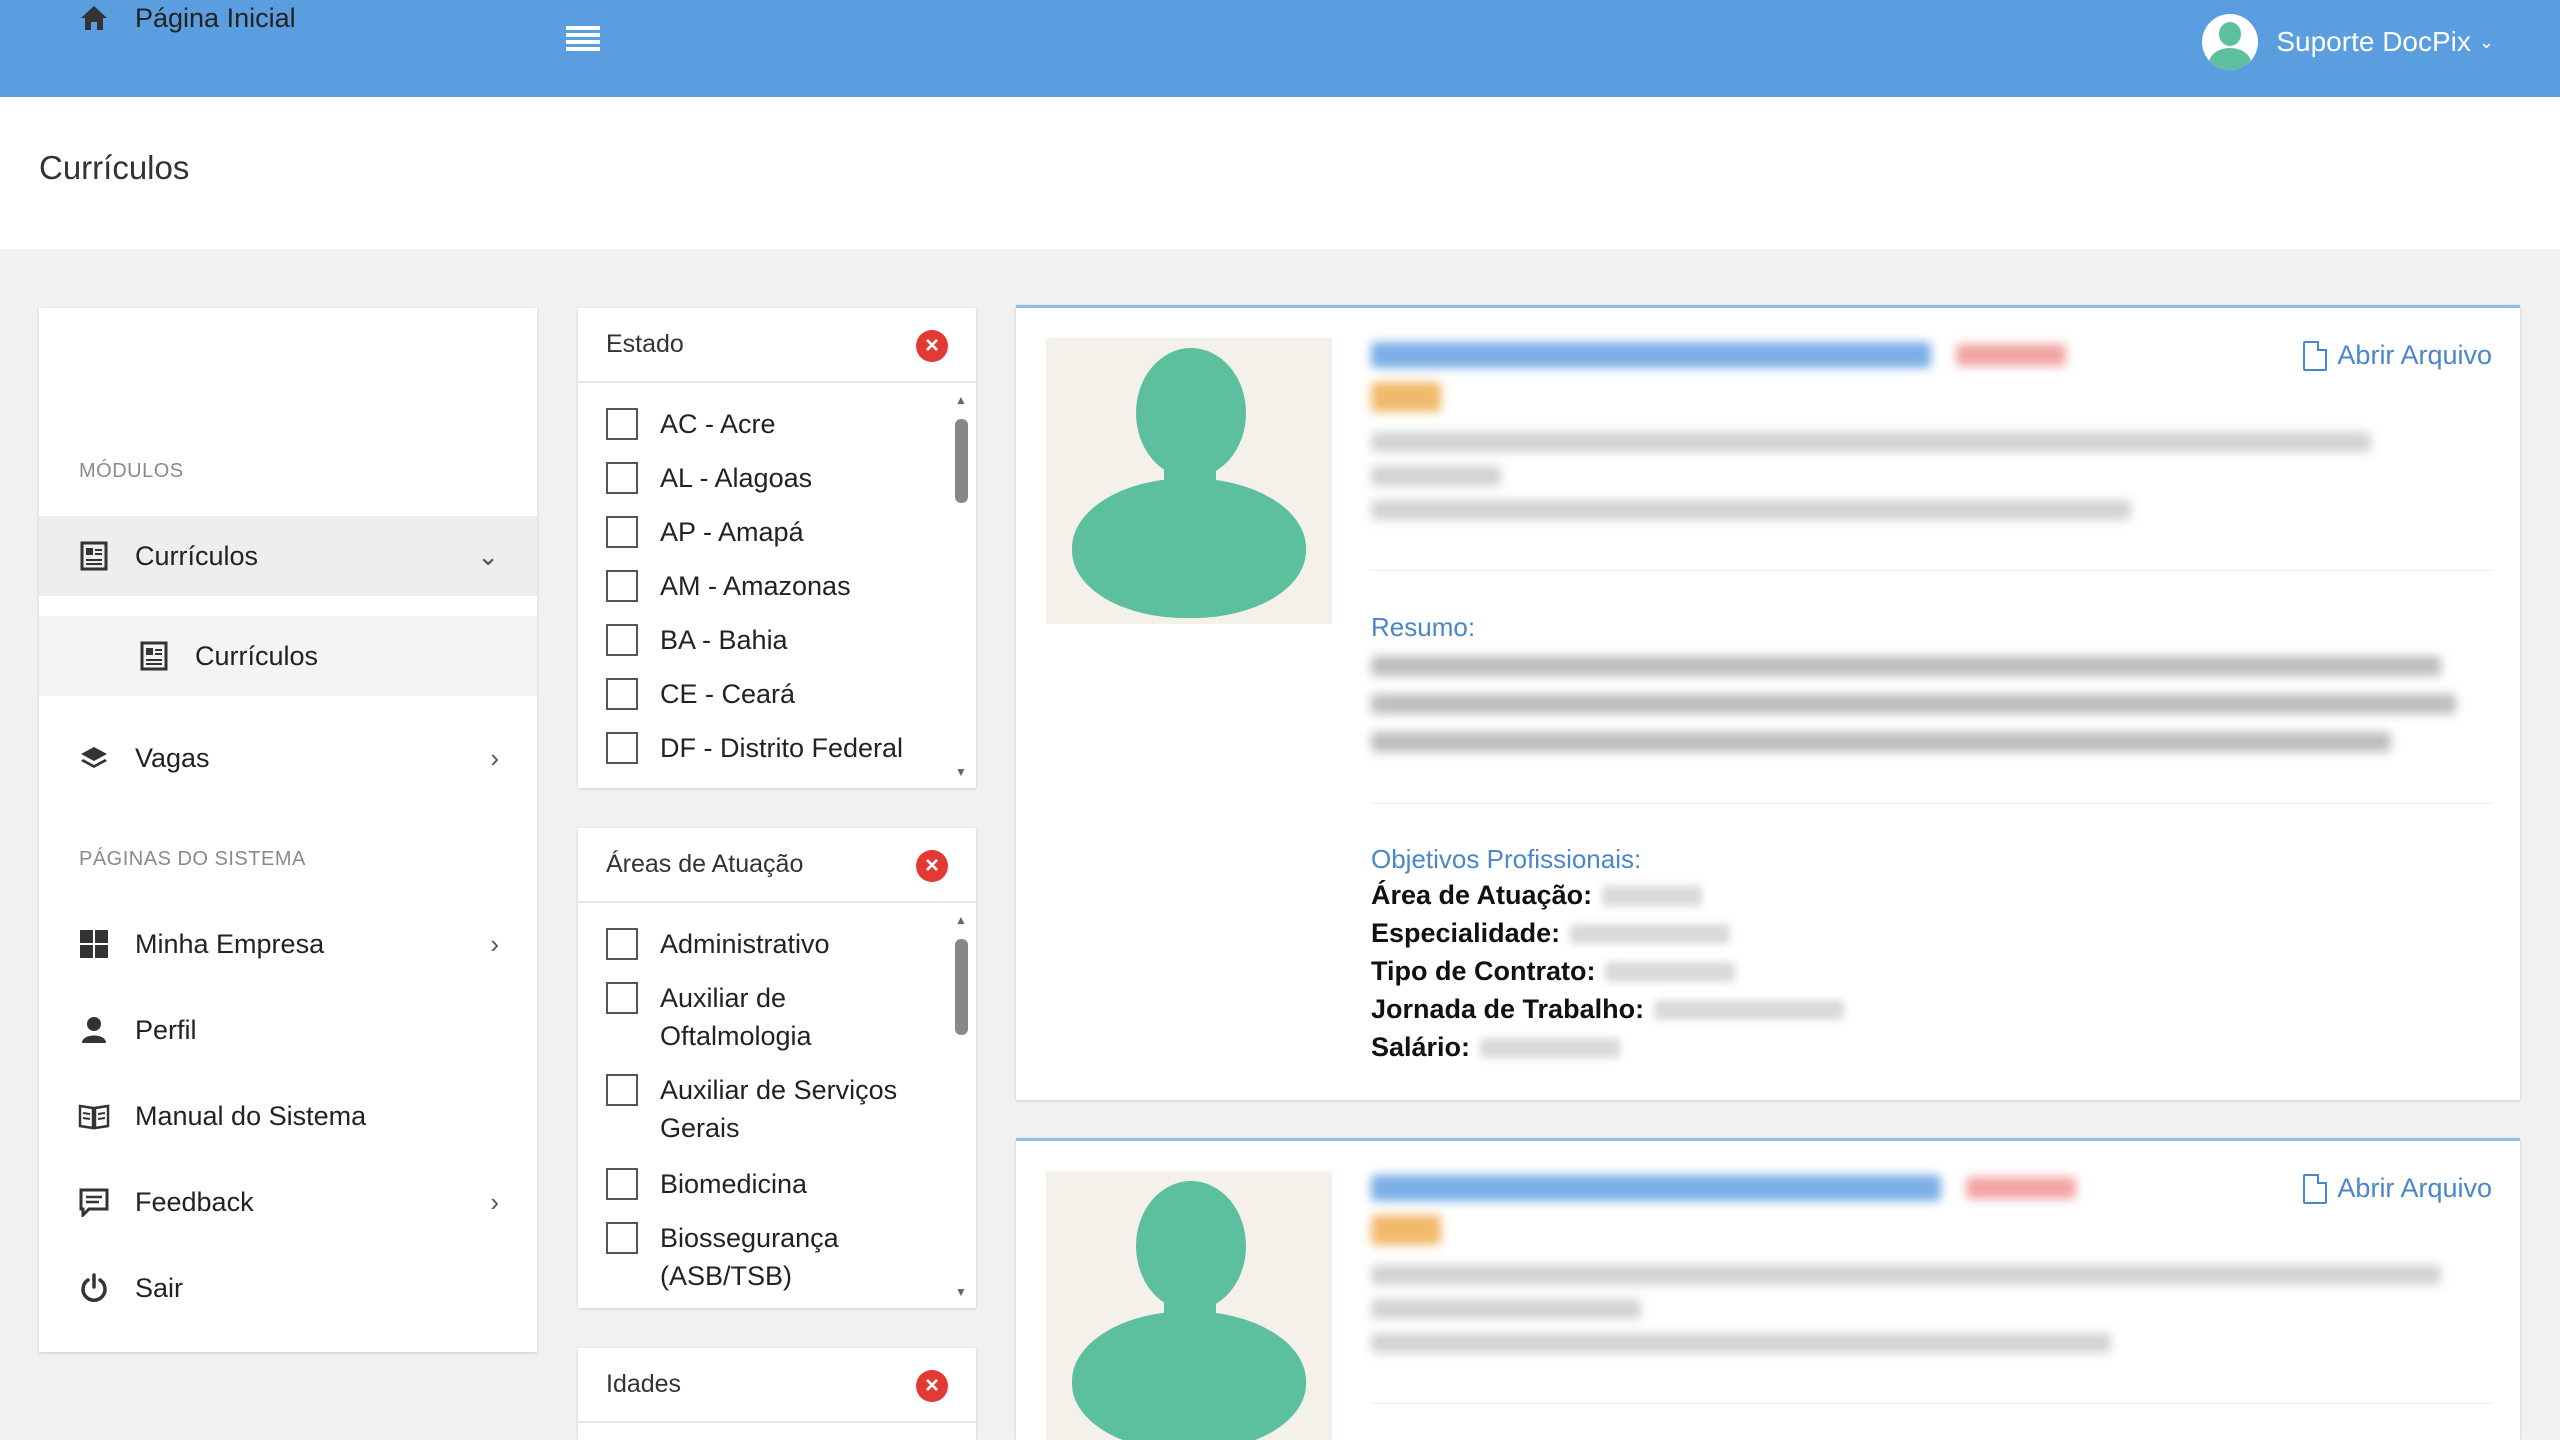 The width and height of the screenshot is (2560, 1440). I want to click on filter-title: Áreas de Atuação, so click(705, 864).